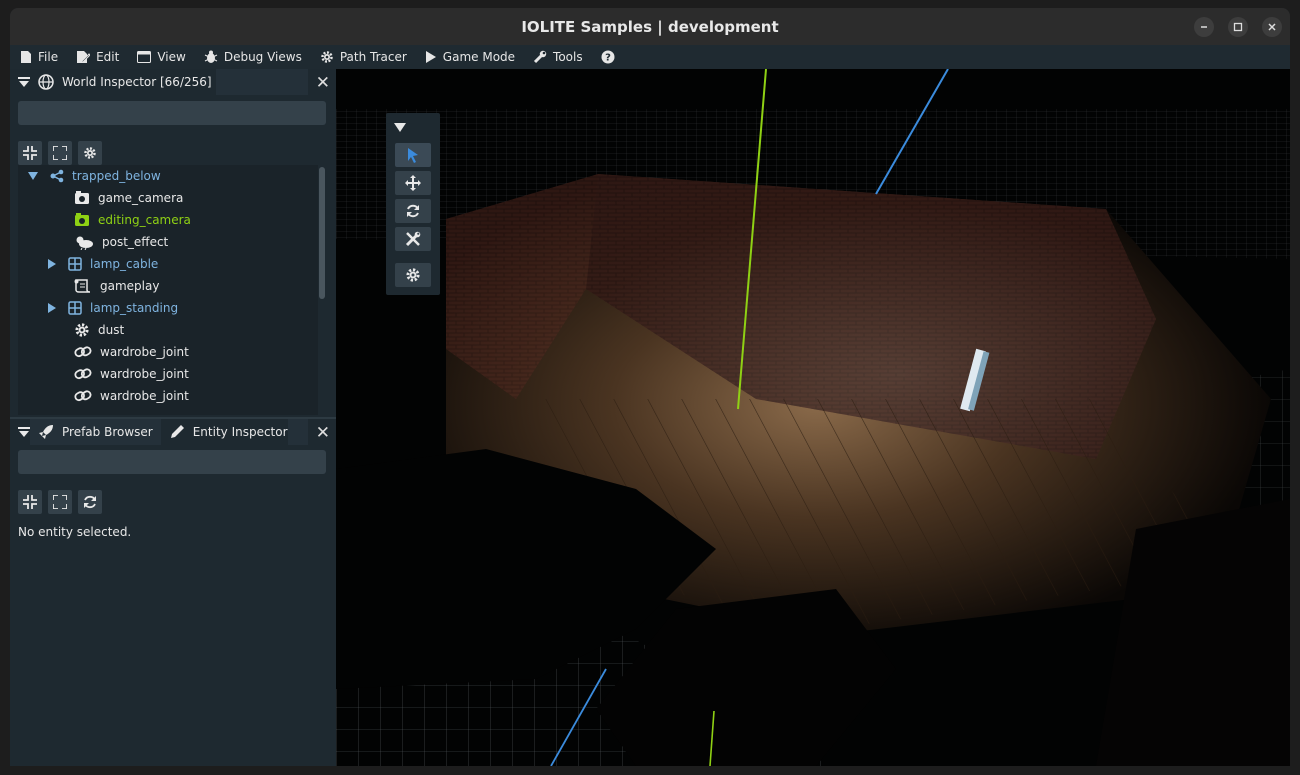  I want to click on refresh-icon, so click(90, 502).